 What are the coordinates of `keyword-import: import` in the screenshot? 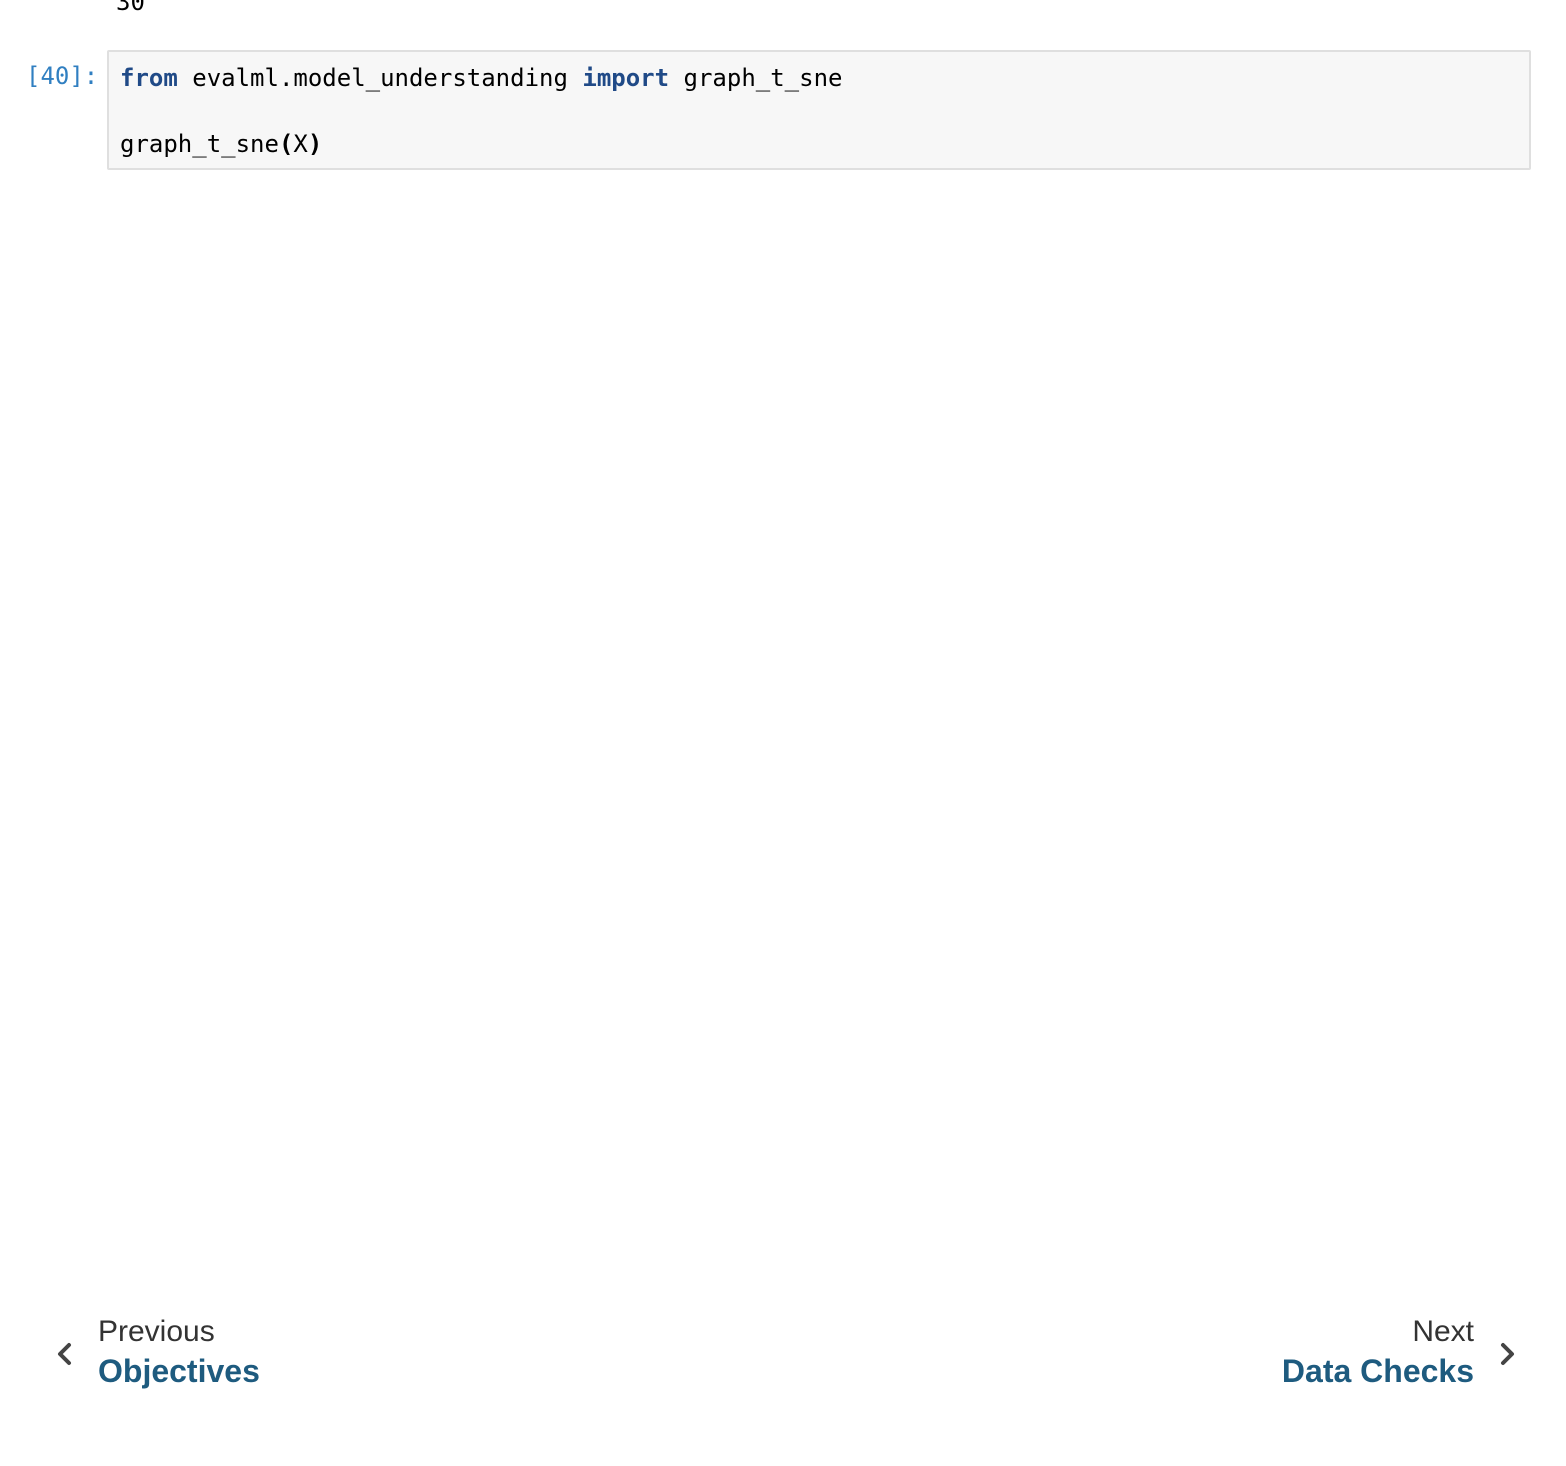 It's located at (626, 78).